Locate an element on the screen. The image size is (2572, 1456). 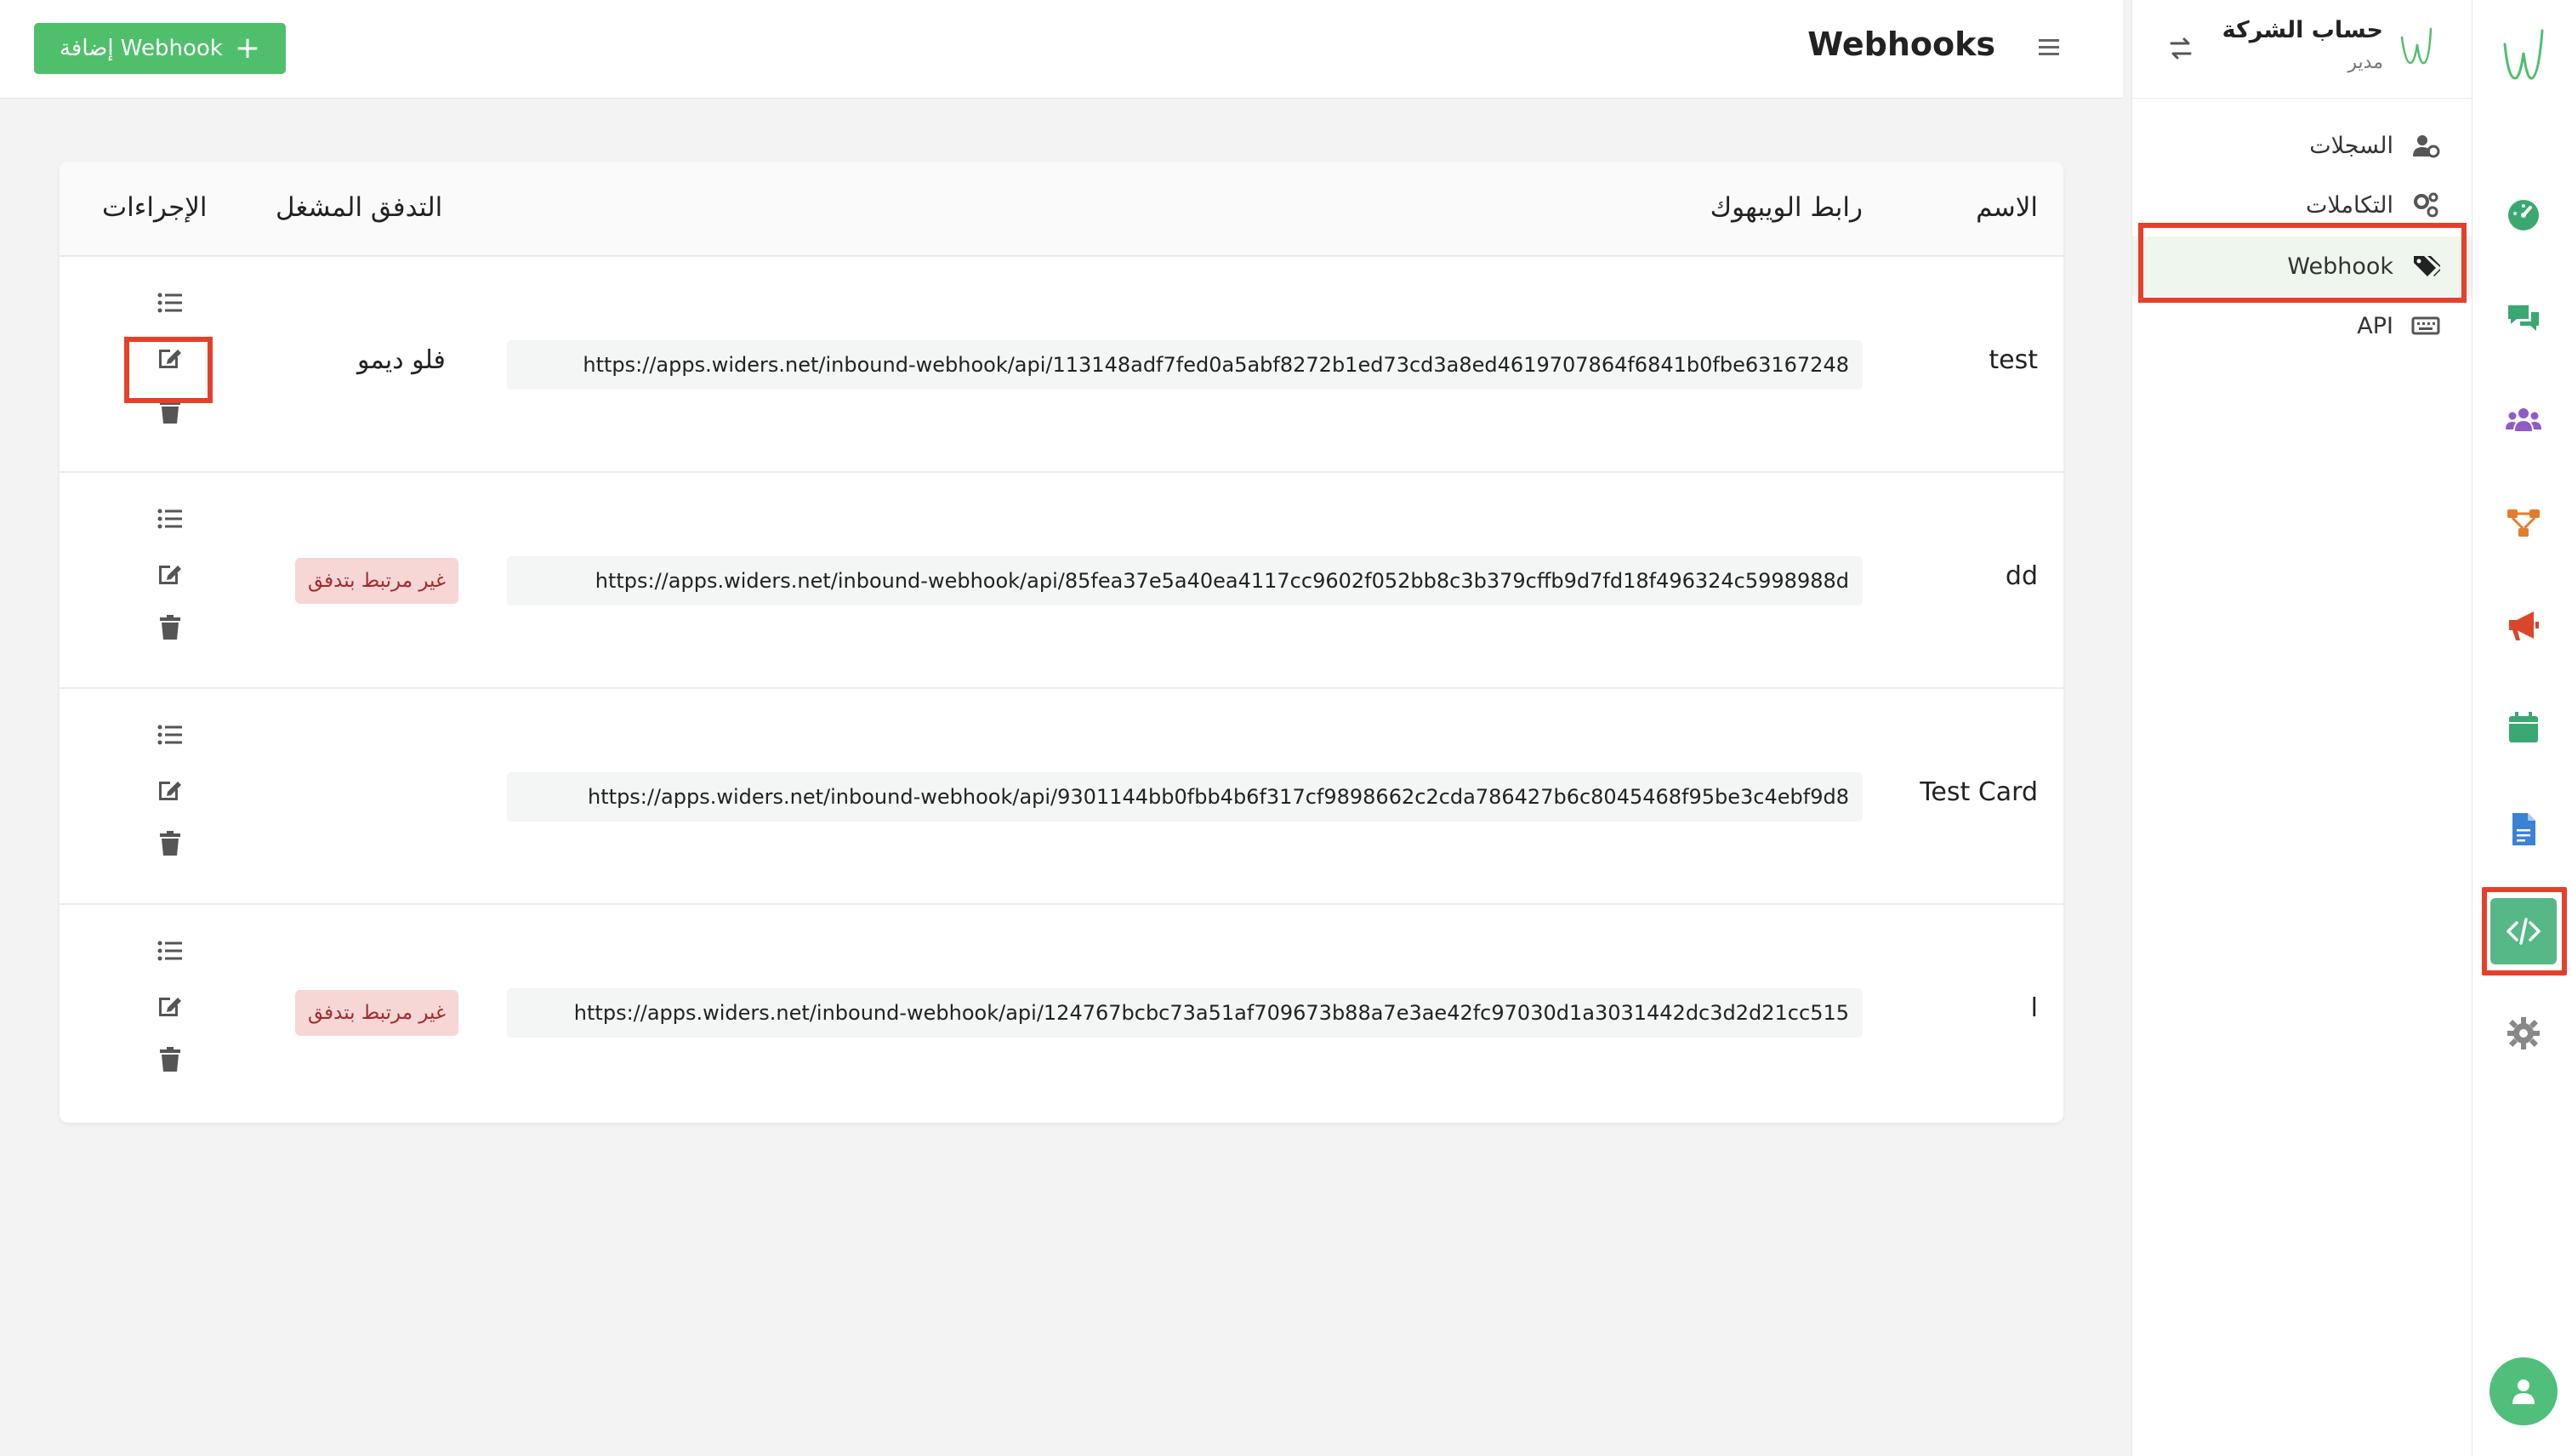
calendar-icon is located at coordinates (2524, 727).